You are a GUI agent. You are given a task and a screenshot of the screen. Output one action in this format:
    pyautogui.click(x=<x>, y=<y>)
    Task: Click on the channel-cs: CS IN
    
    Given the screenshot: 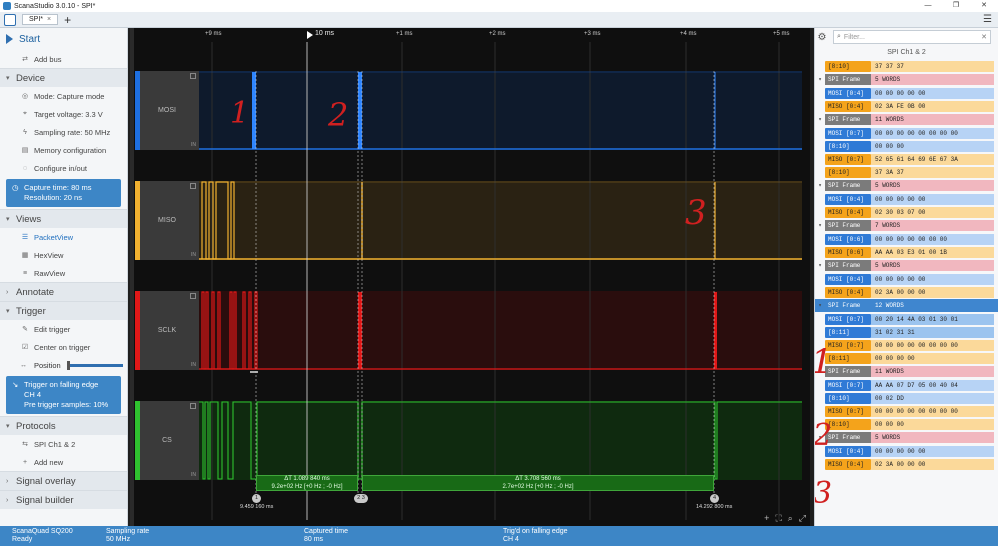 What is the action you would take?
    pyautogui.click(x=167, y=440)
    